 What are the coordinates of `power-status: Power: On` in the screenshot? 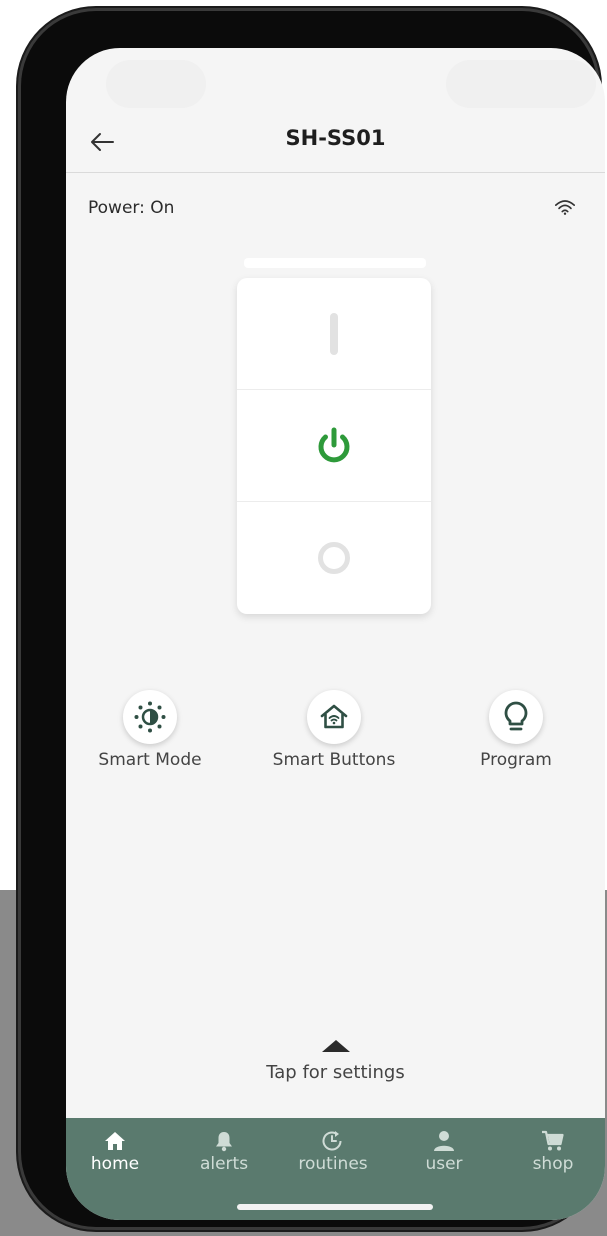 It's located at (131, 208).